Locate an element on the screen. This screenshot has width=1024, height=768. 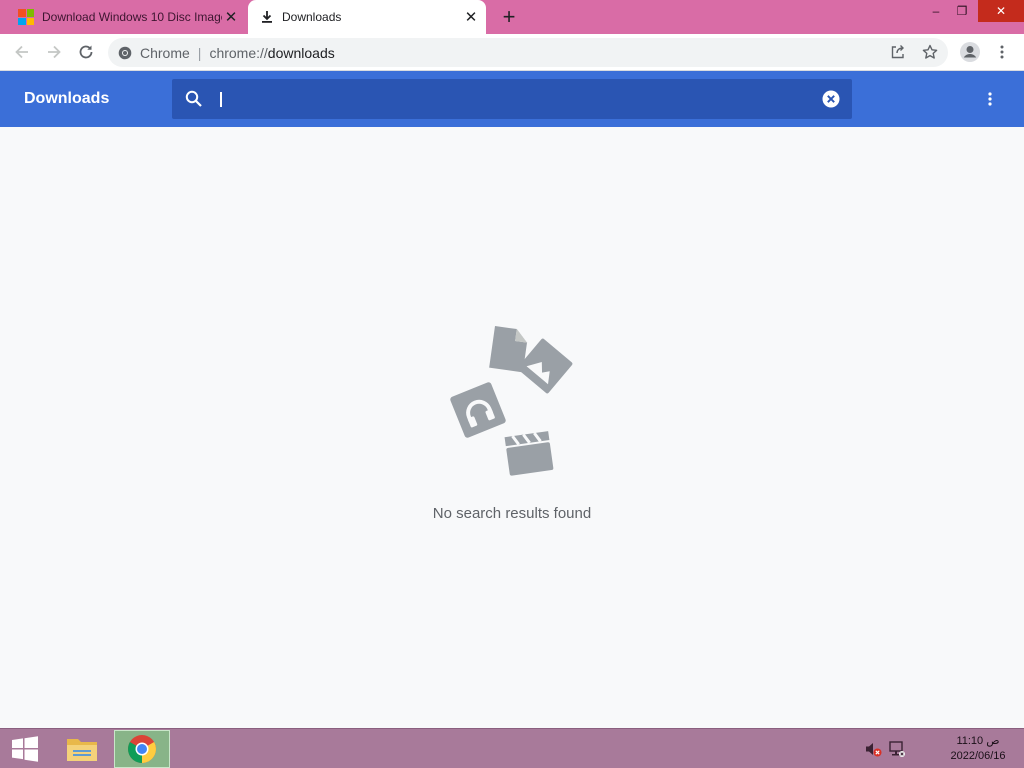
download-favicon-icon is located at coordinates (267, 17).